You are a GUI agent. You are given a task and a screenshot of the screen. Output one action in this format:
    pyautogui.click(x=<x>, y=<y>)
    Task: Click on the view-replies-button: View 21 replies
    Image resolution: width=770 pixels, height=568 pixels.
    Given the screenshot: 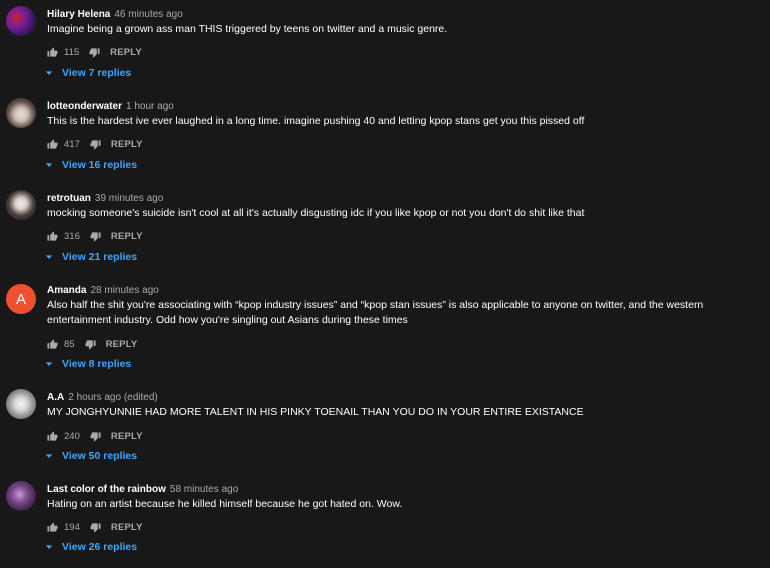 What is the action you would take?
    pyautogui.click(x=91, y=257)
    